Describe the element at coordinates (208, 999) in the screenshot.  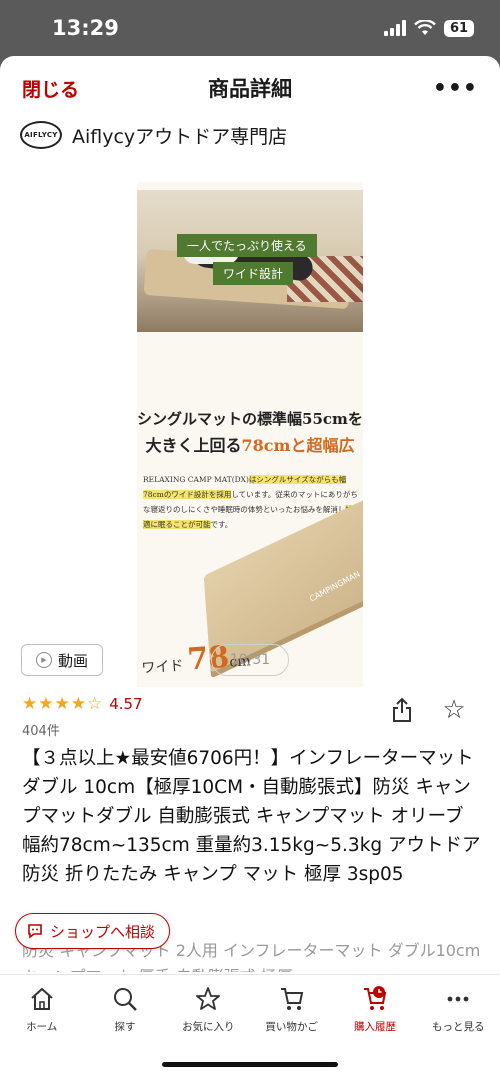
I see `star-icon` at that location.